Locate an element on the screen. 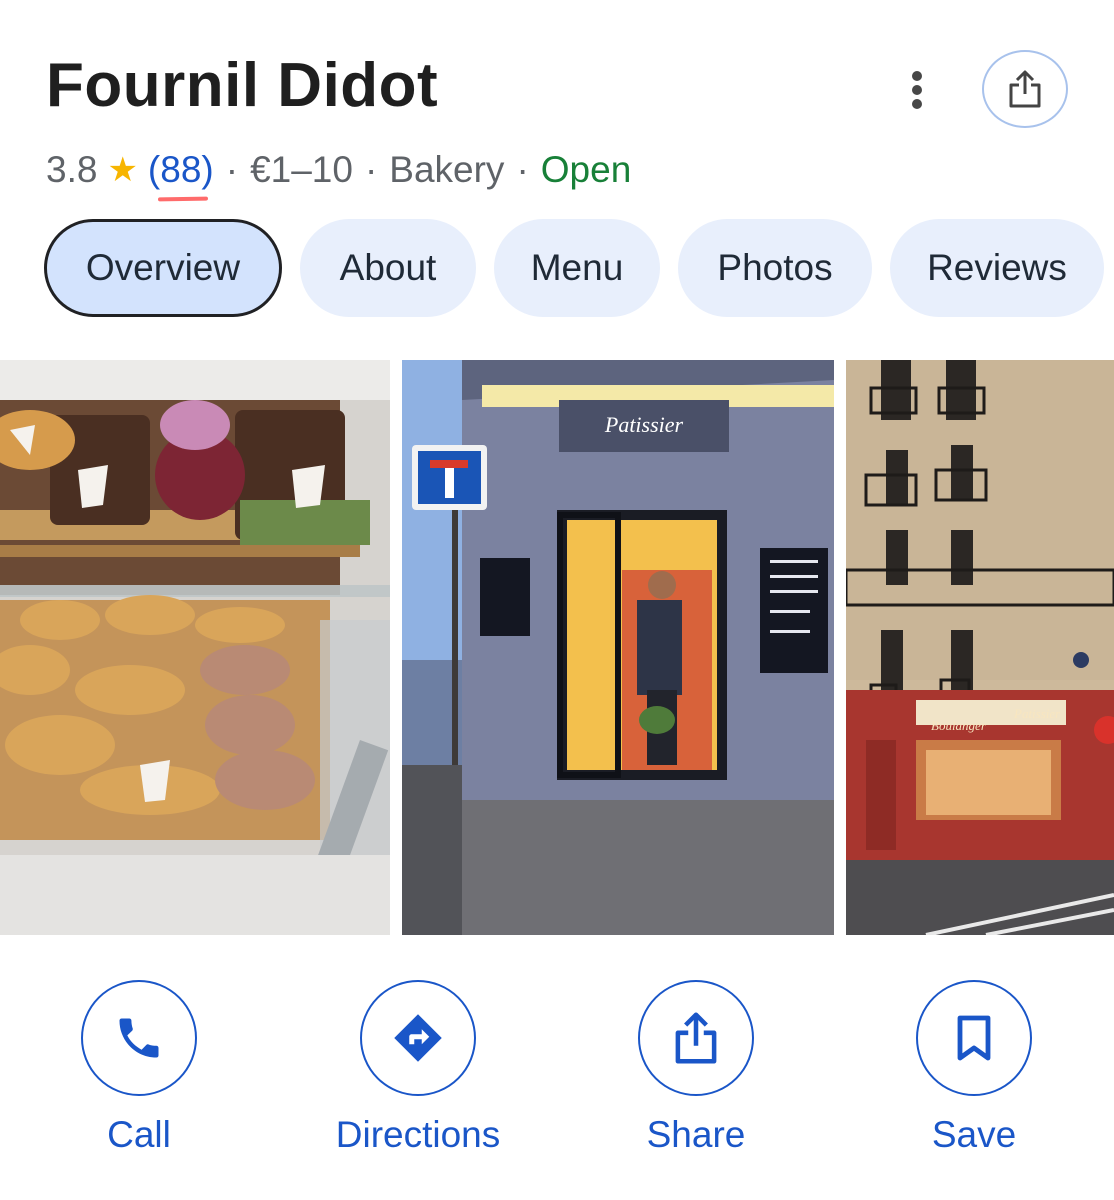 This screenshot has width=1114, height=1200. directions-button is located at coordinates (418, 1038).